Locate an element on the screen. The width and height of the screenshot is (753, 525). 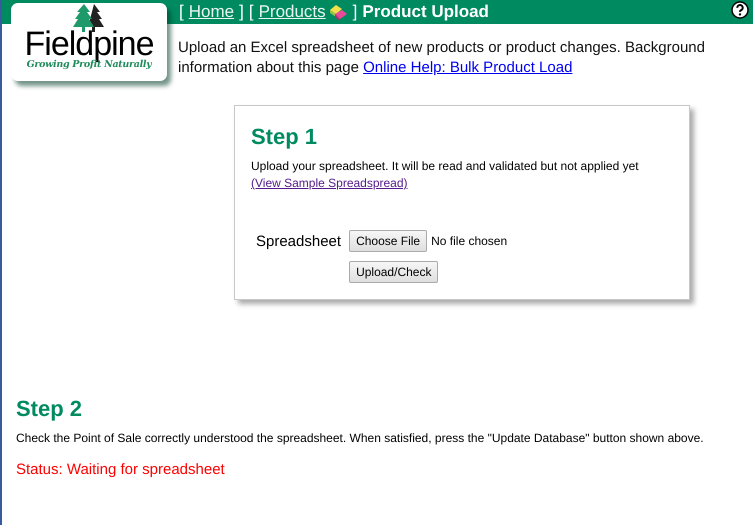
breadcrumb-link: Home is located at coordinates (211, 12).